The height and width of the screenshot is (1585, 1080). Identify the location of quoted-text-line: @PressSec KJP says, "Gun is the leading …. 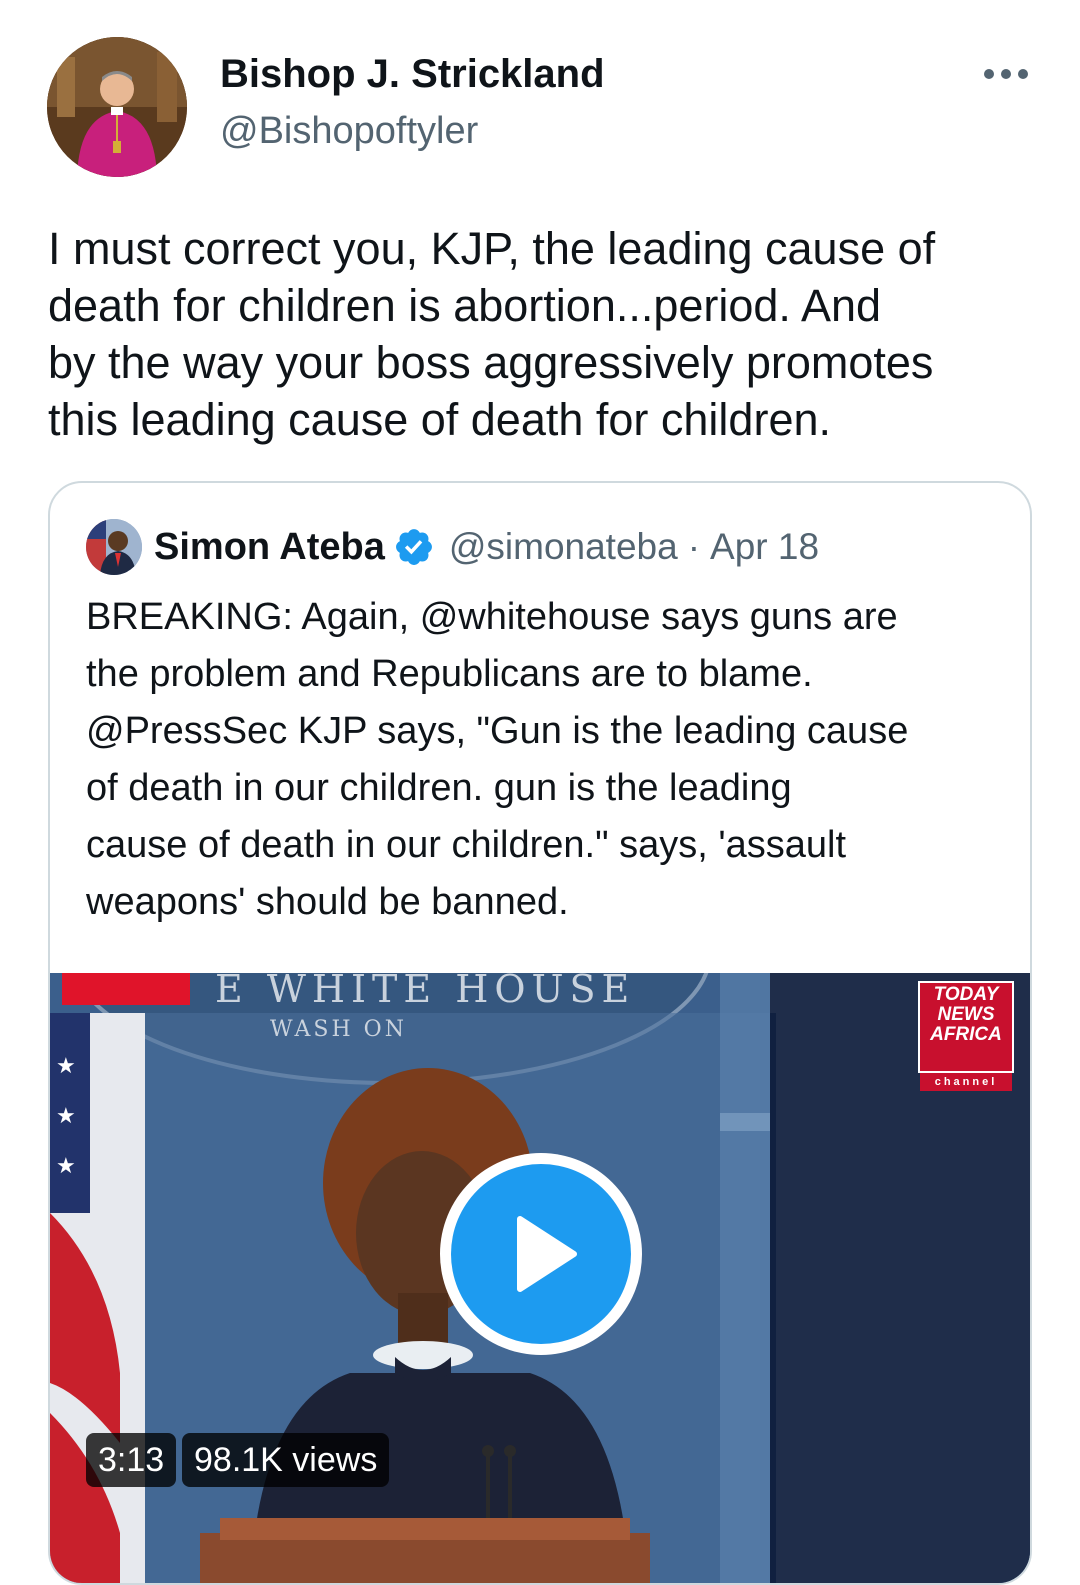
(497, 731).